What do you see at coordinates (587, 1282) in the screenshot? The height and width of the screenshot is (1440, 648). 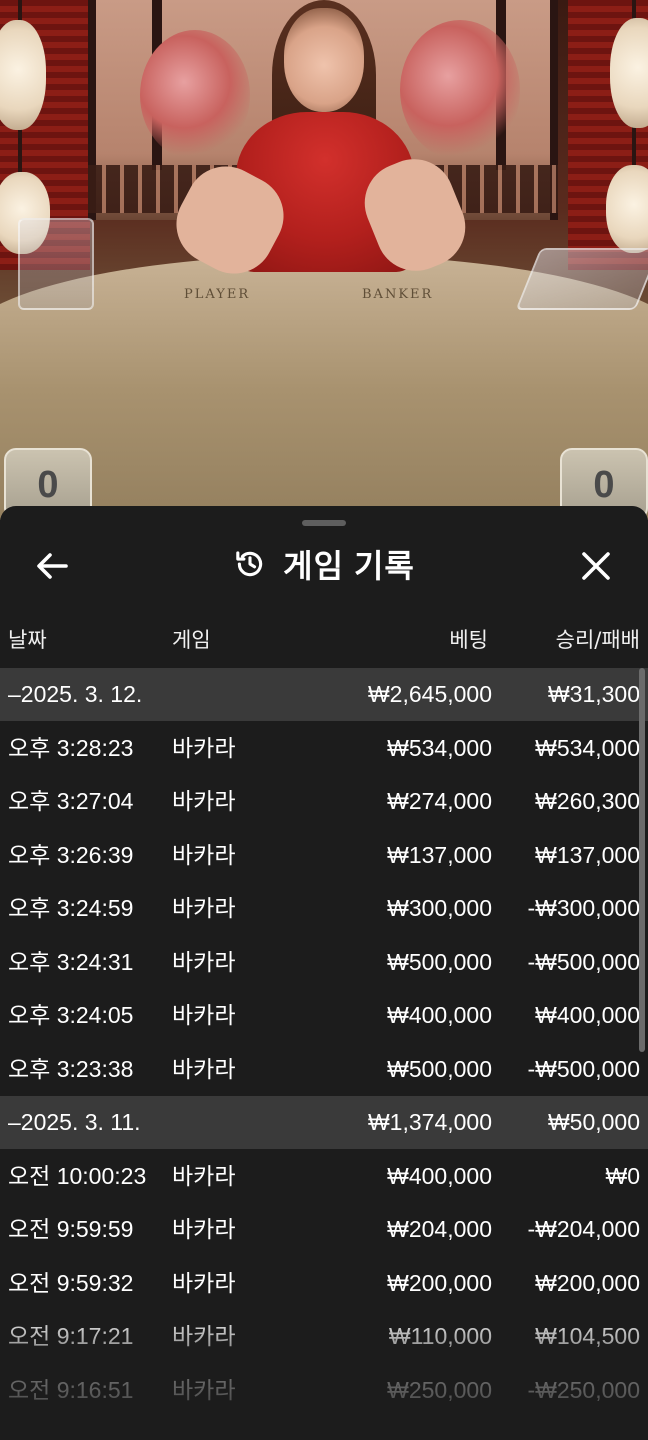 I see `row-win-loss: ₩200,000` at bounding box center [587, 1282].